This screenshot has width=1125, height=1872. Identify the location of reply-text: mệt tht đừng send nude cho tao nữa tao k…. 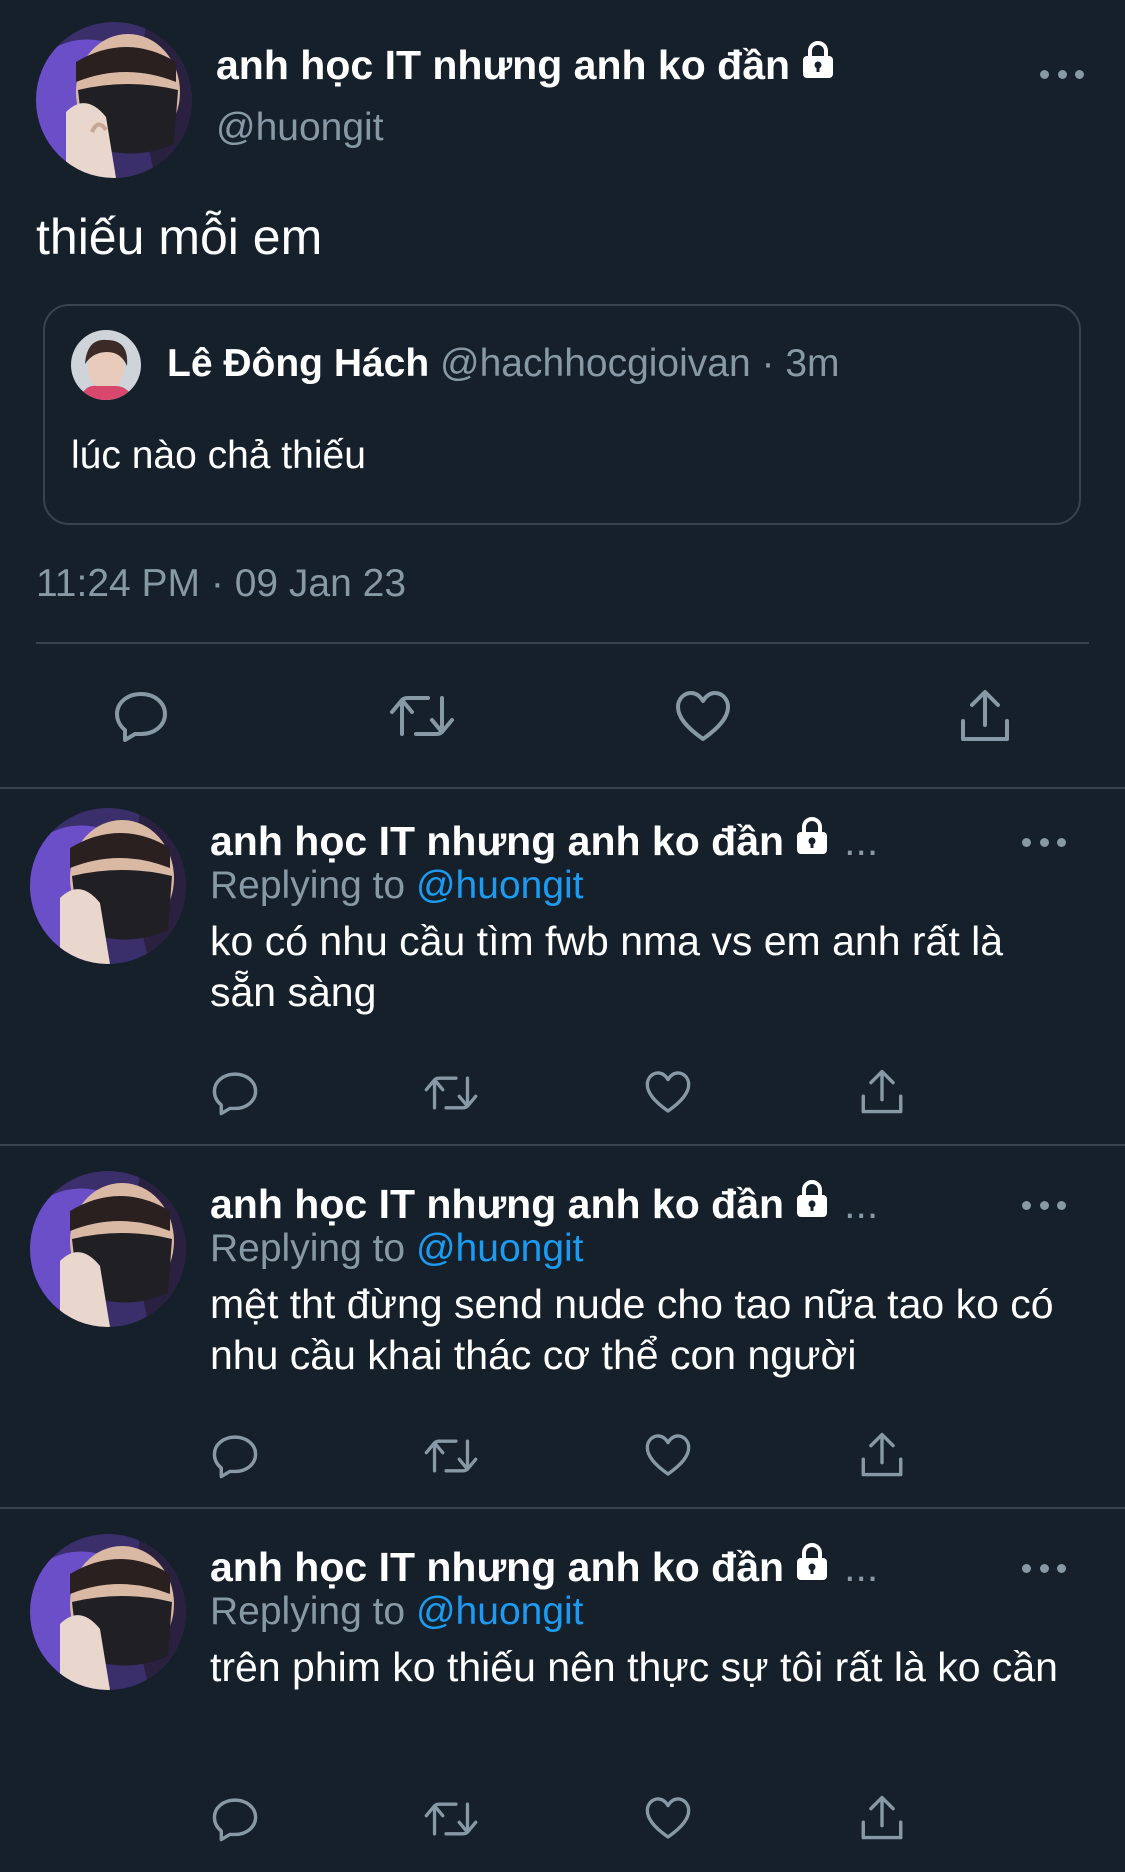
(632, 1329).